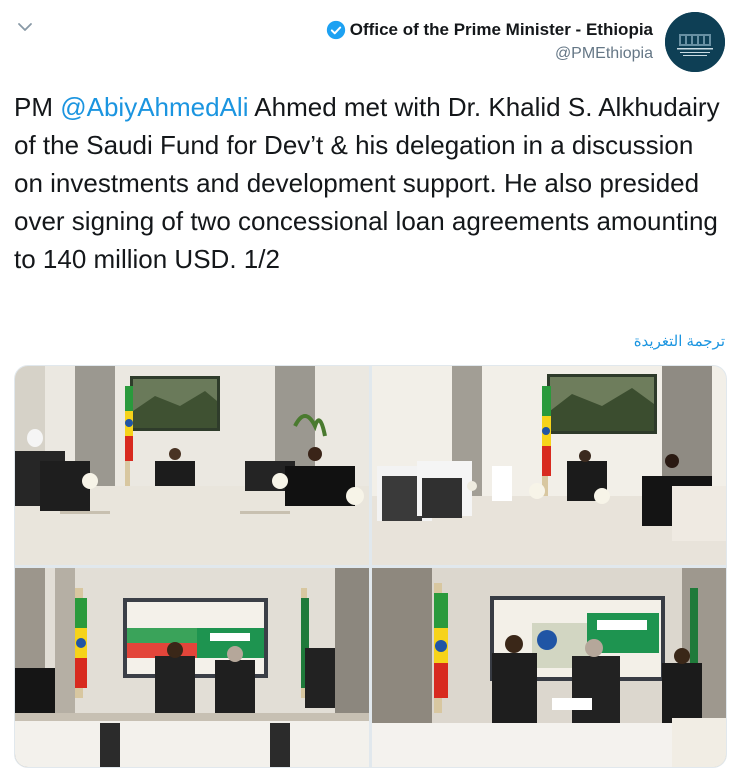 This screenshot has height=772, width=739. What do you see at coordinates (25, 27) in the screenshot?
I see `chevron-down-icon` at bounding box center [25, 27].